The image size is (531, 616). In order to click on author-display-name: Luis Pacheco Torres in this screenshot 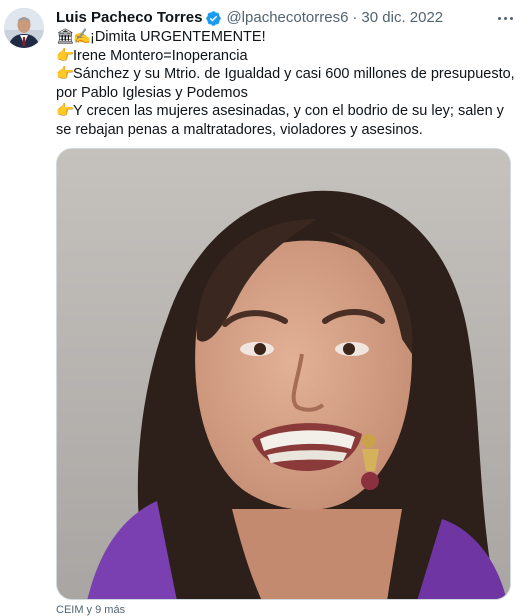, I will do `click(129, 18)`.